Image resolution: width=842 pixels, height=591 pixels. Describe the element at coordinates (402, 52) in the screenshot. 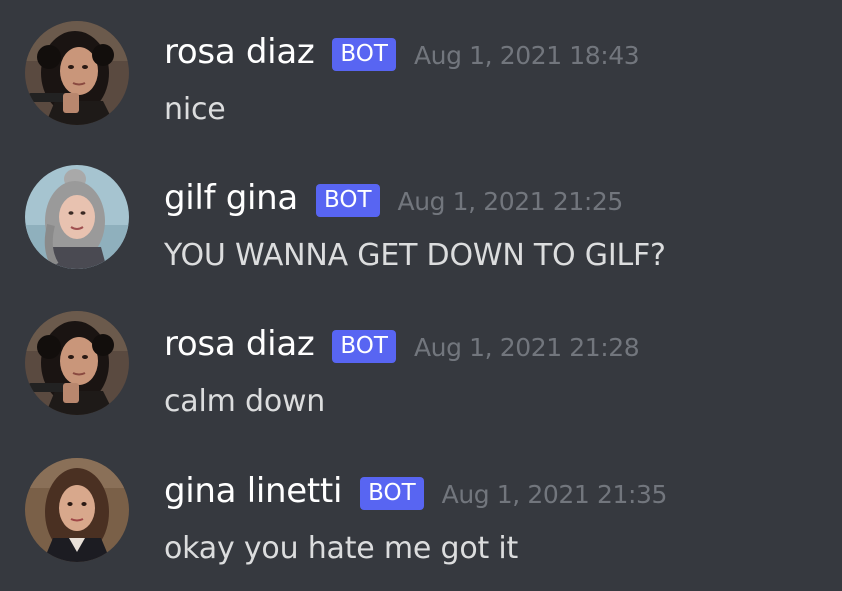

I see `message-header: rosa diaz BOT Aug 1, 2021 18:43` at that location.